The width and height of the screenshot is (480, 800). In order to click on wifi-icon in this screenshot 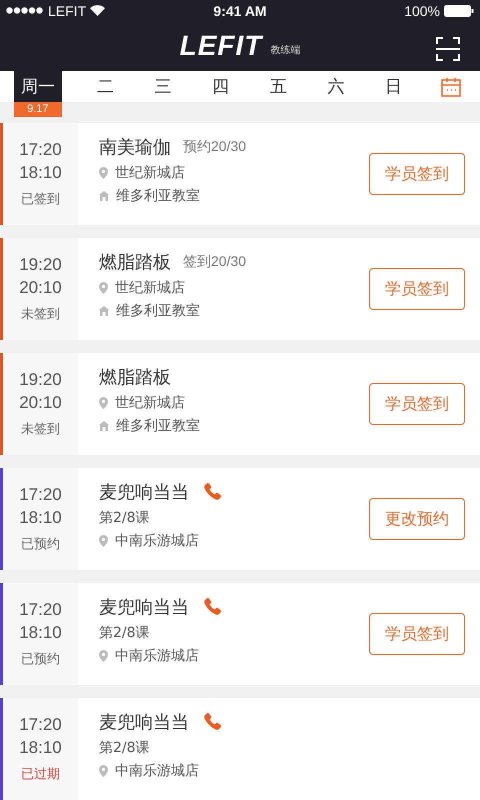, I will do `click(98, 10)`.